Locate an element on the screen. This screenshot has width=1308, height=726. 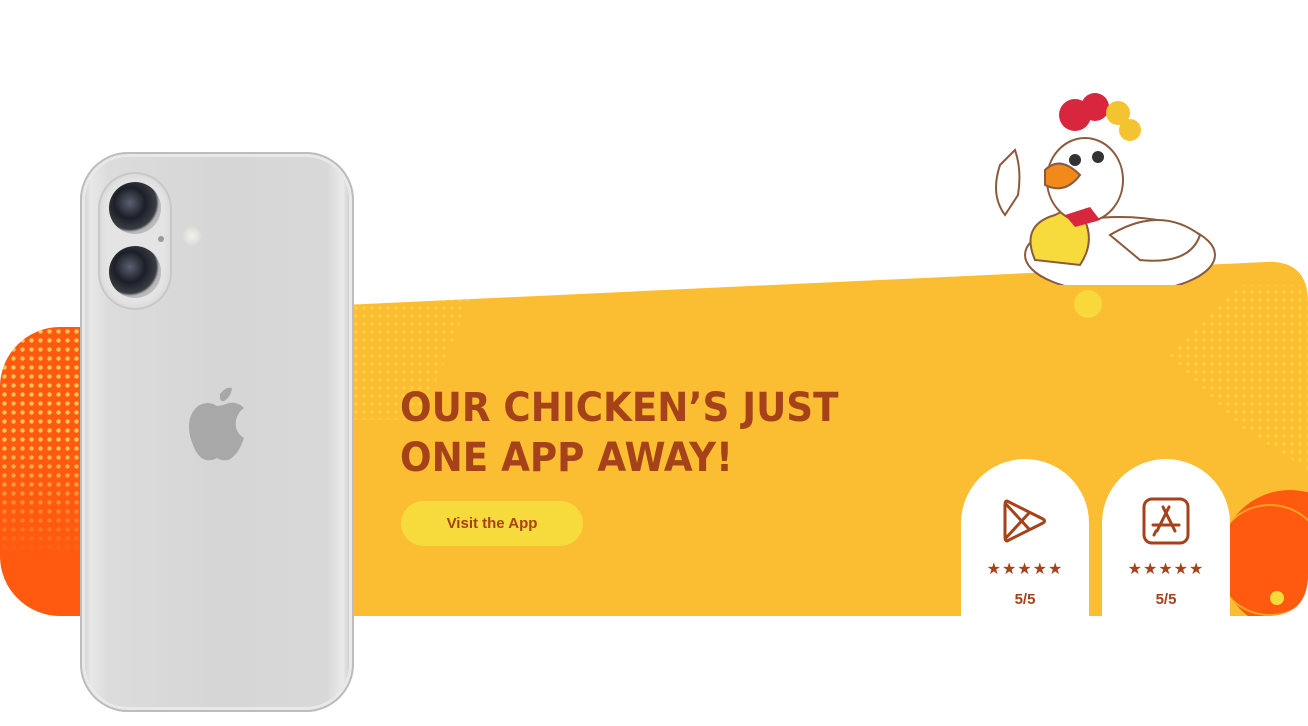
headline-line-2: one app away! is located at coordinates (567, 458).